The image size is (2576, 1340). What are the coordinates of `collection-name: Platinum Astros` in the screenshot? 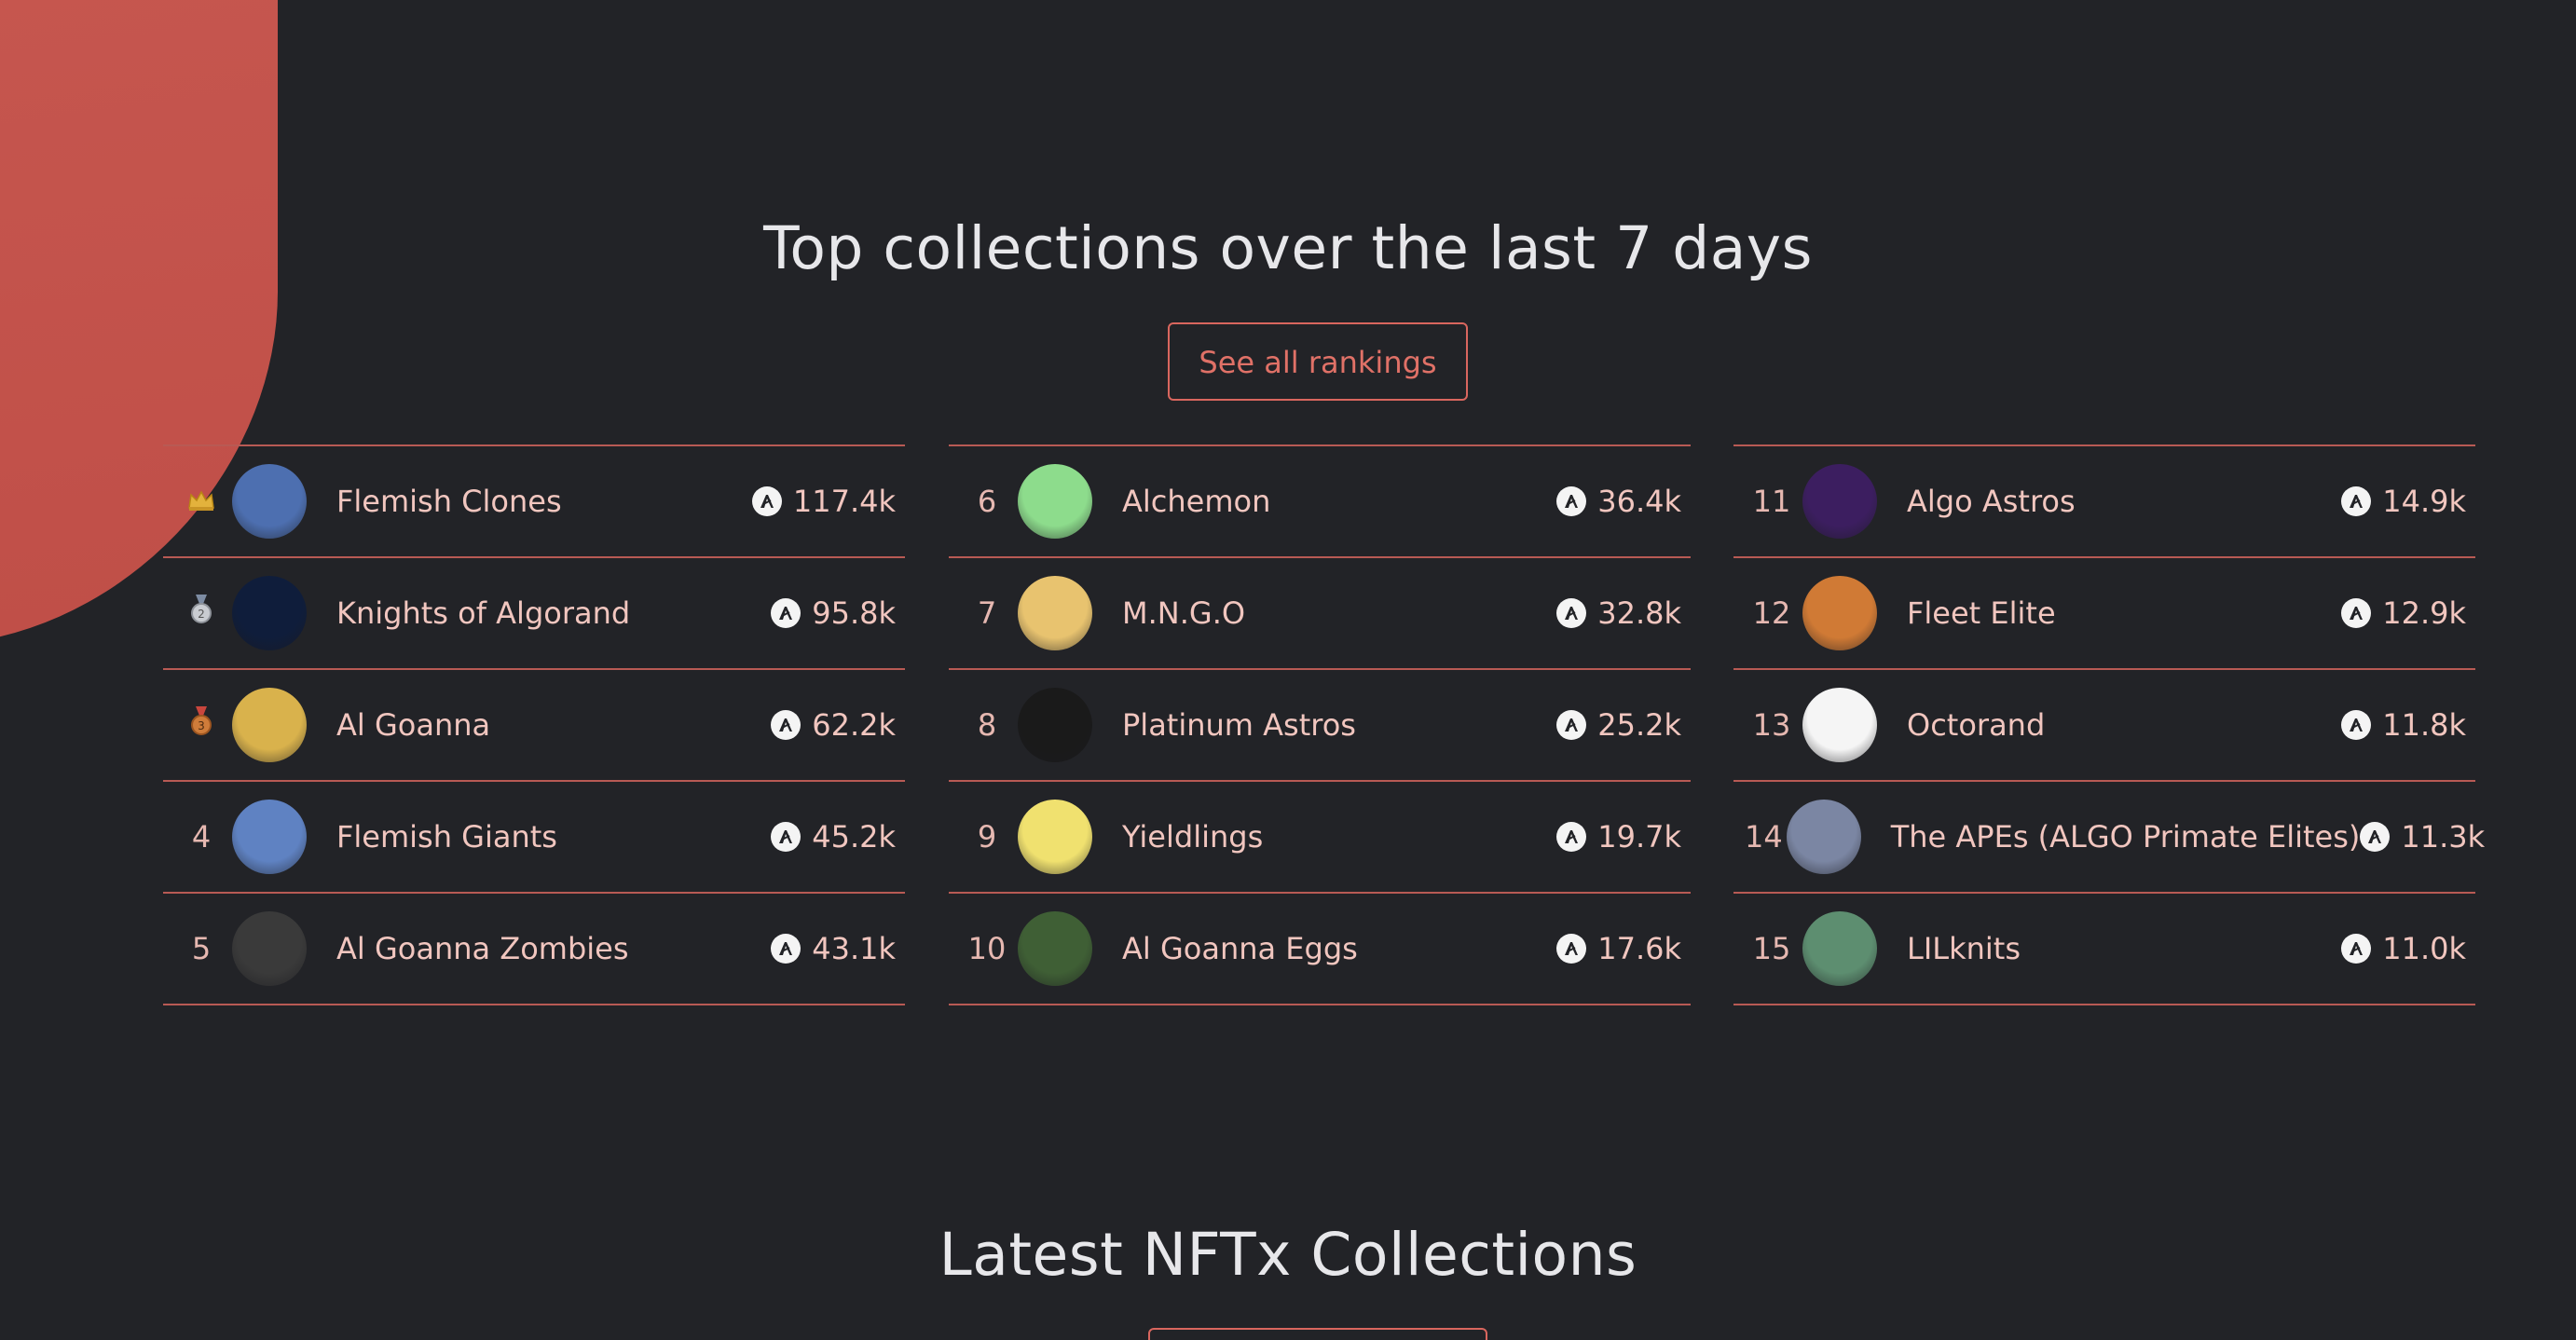 It's located at (1339, 725).